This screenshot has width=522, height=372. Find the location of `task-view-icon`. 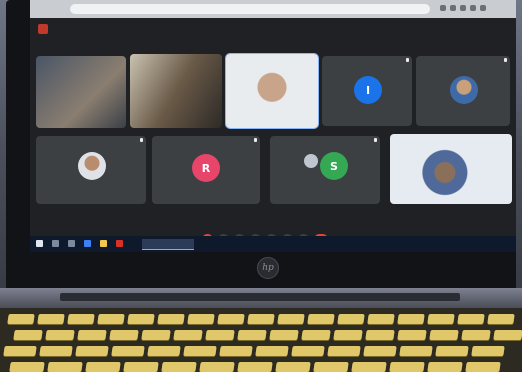

task-view-icon is located at coordinates (71, 243).